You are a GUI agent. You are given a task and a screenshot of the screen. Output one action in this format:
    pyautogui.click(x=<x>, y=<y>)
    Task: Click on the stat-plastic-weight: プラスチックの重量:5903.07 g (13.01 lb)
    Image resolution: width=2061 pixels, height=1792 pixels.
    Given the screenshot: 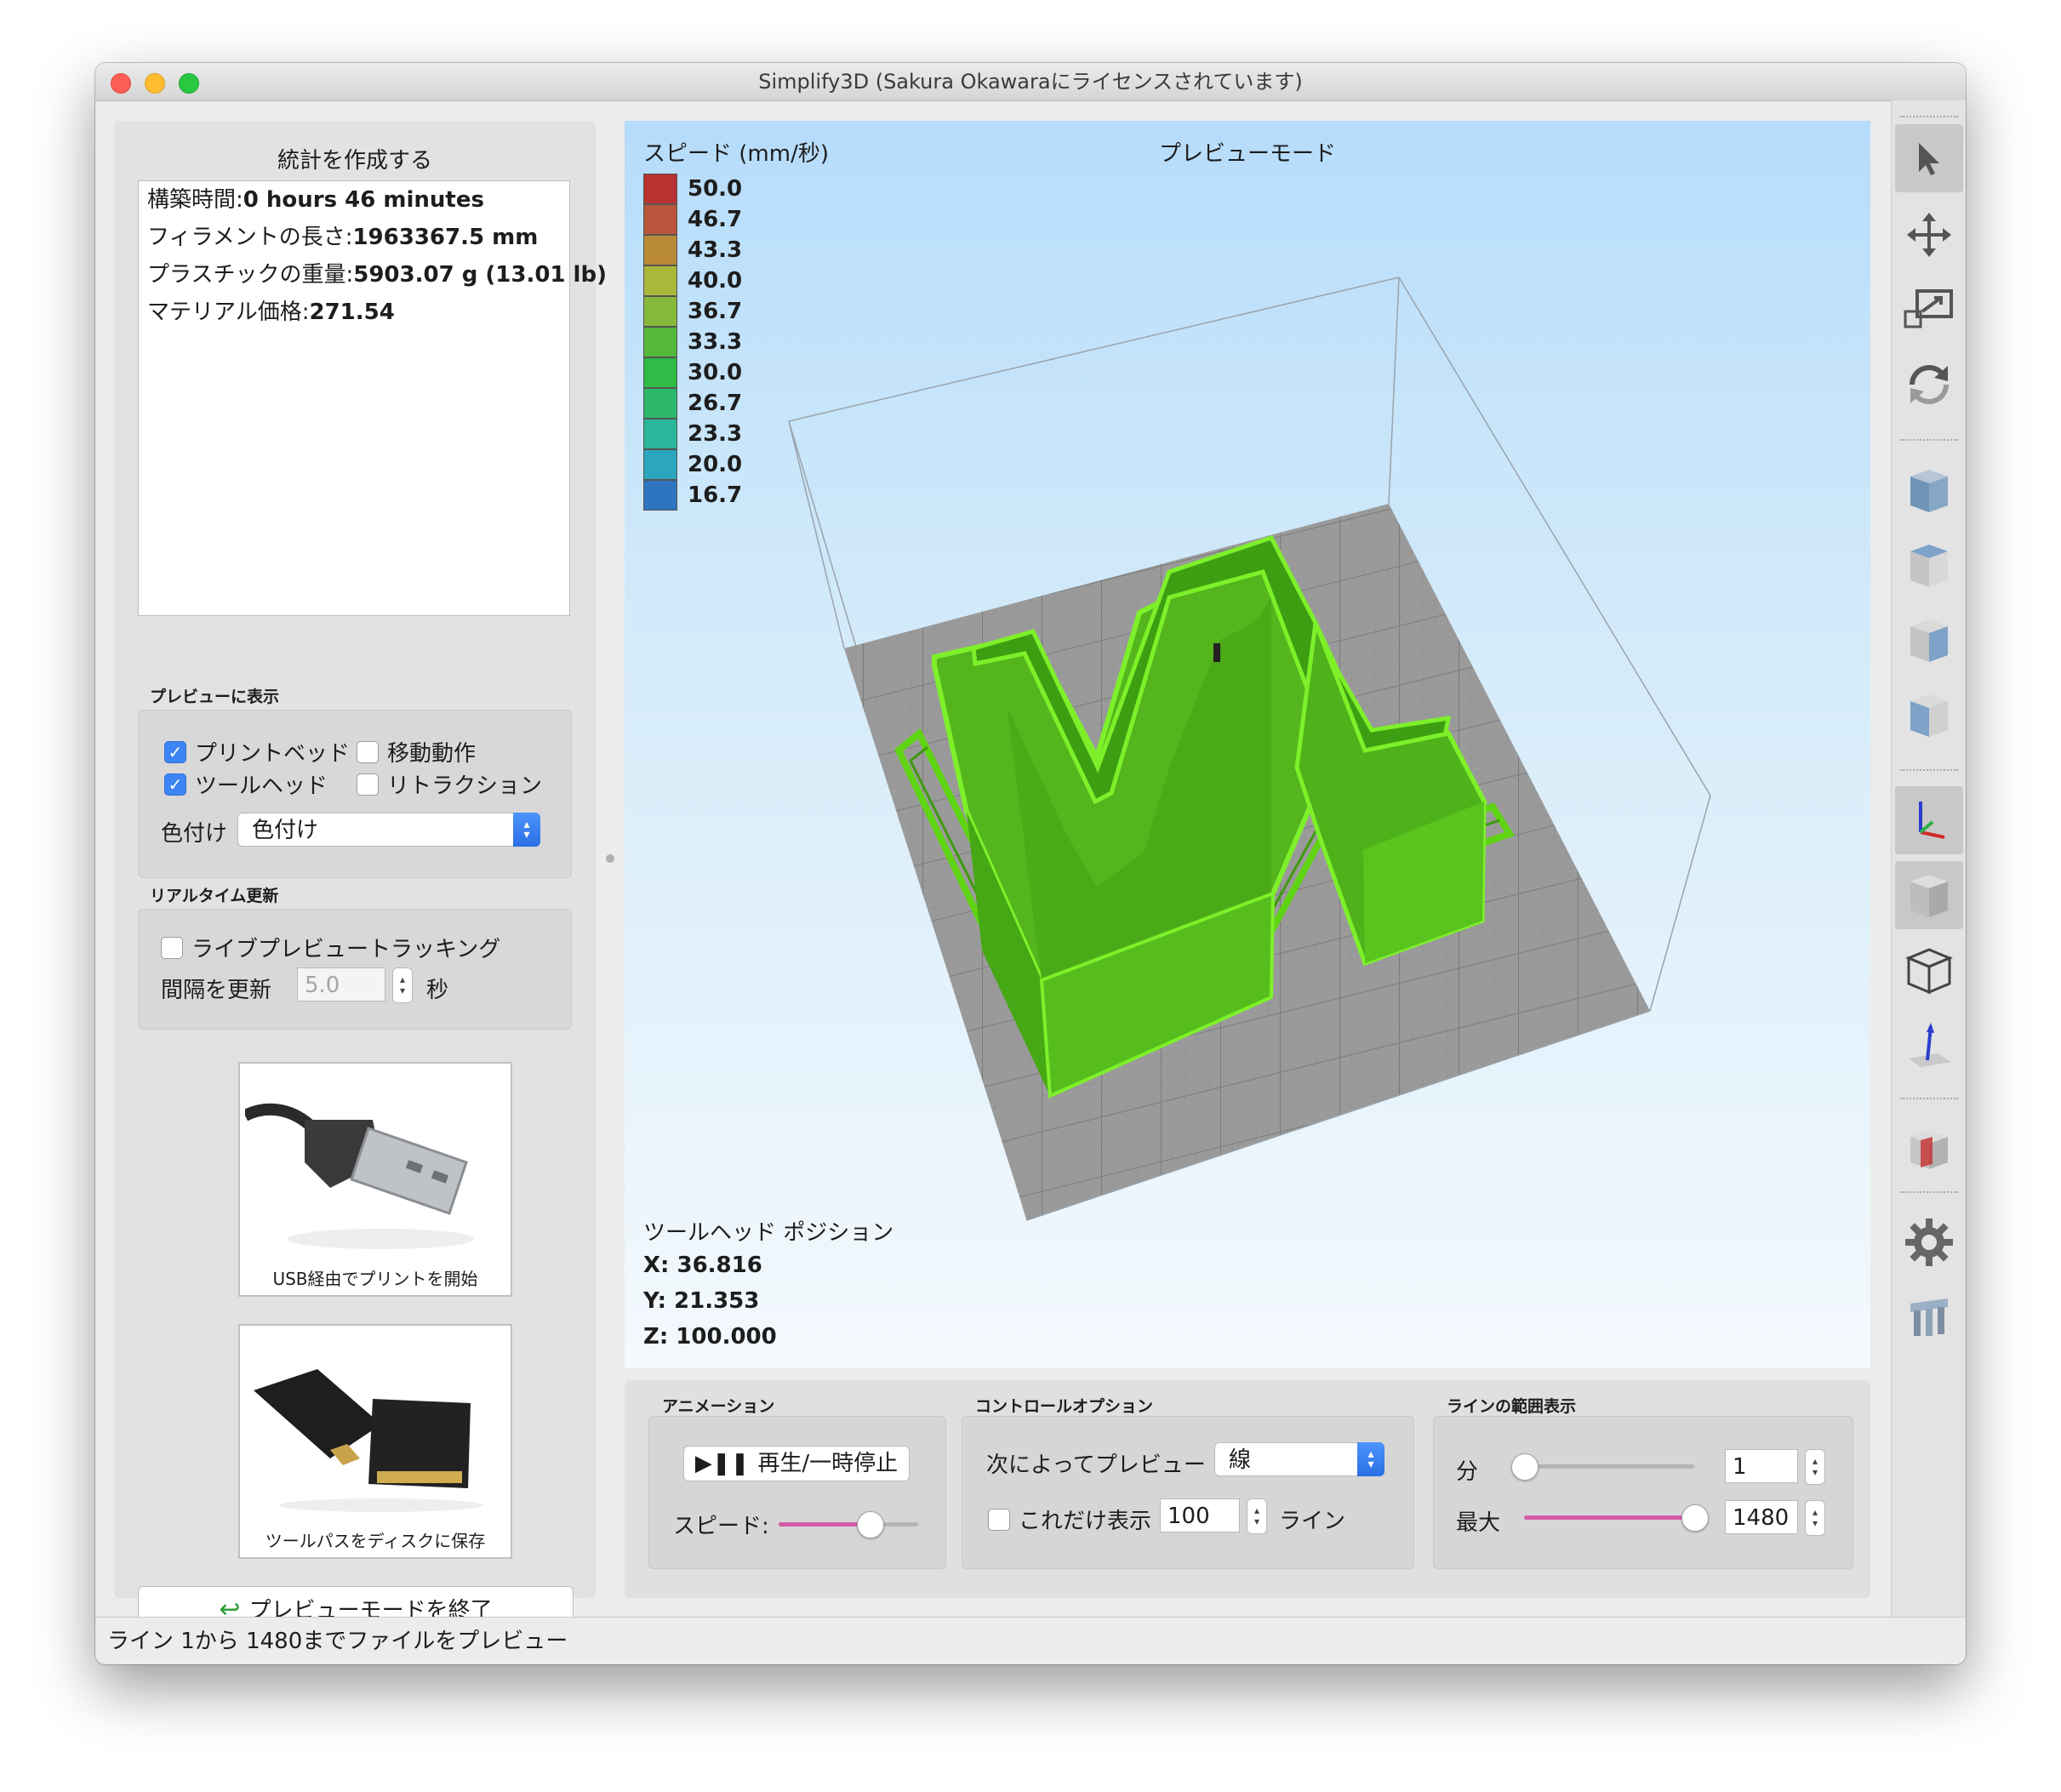 What is the action you would take?
    pyautogui.click(x=373, y=275)
    